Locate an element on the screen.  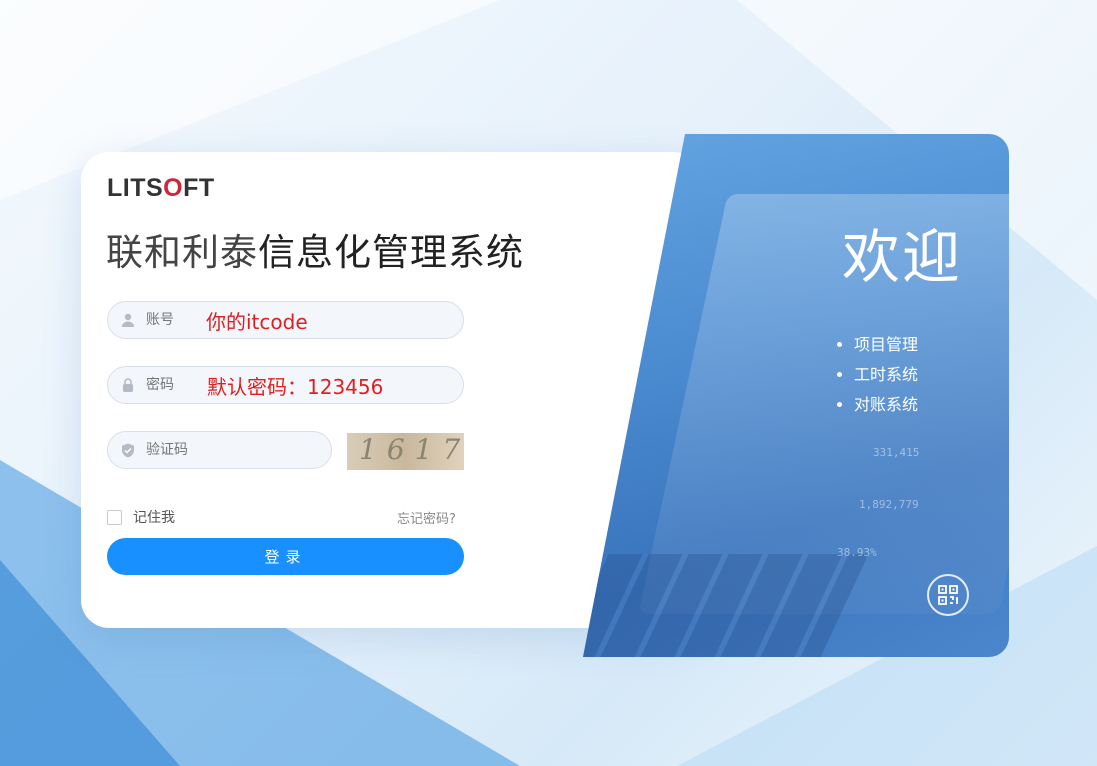
remember-checkbox is located at coordinates (114, 517).